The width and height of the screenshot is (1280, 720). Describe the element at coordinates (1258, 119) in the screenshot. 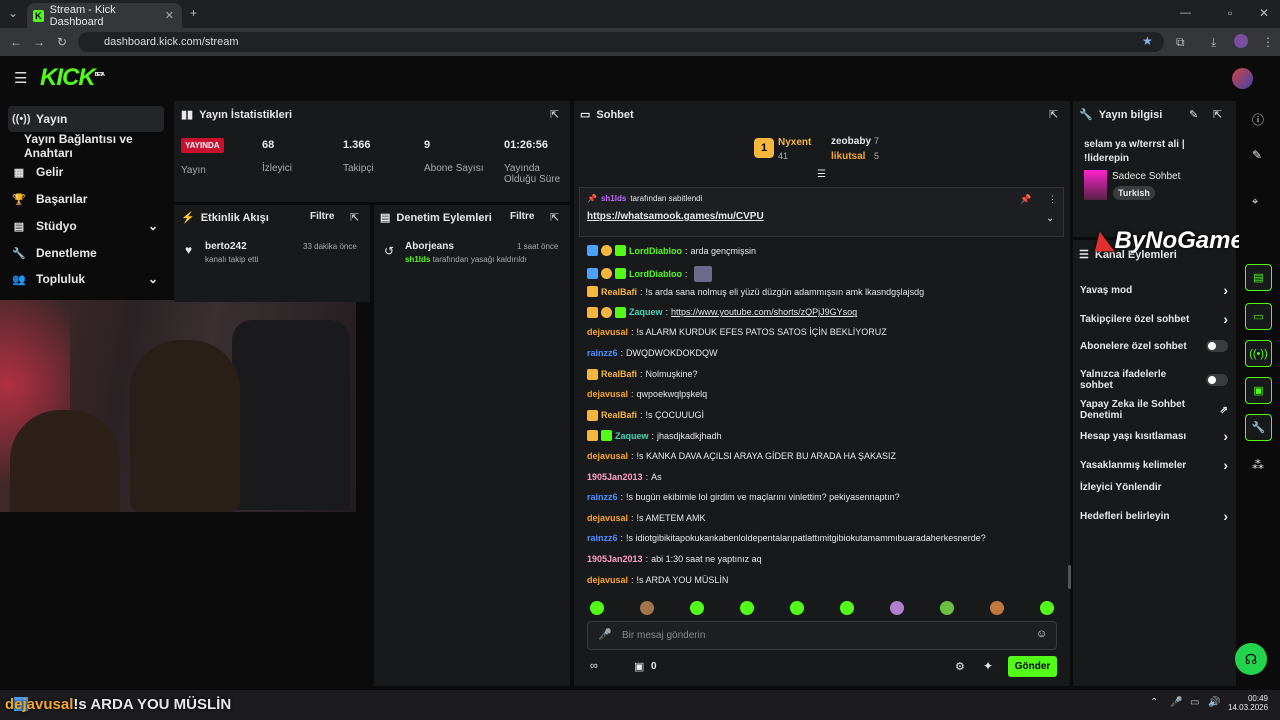

I see `info-icon: ⓘ` at that location.